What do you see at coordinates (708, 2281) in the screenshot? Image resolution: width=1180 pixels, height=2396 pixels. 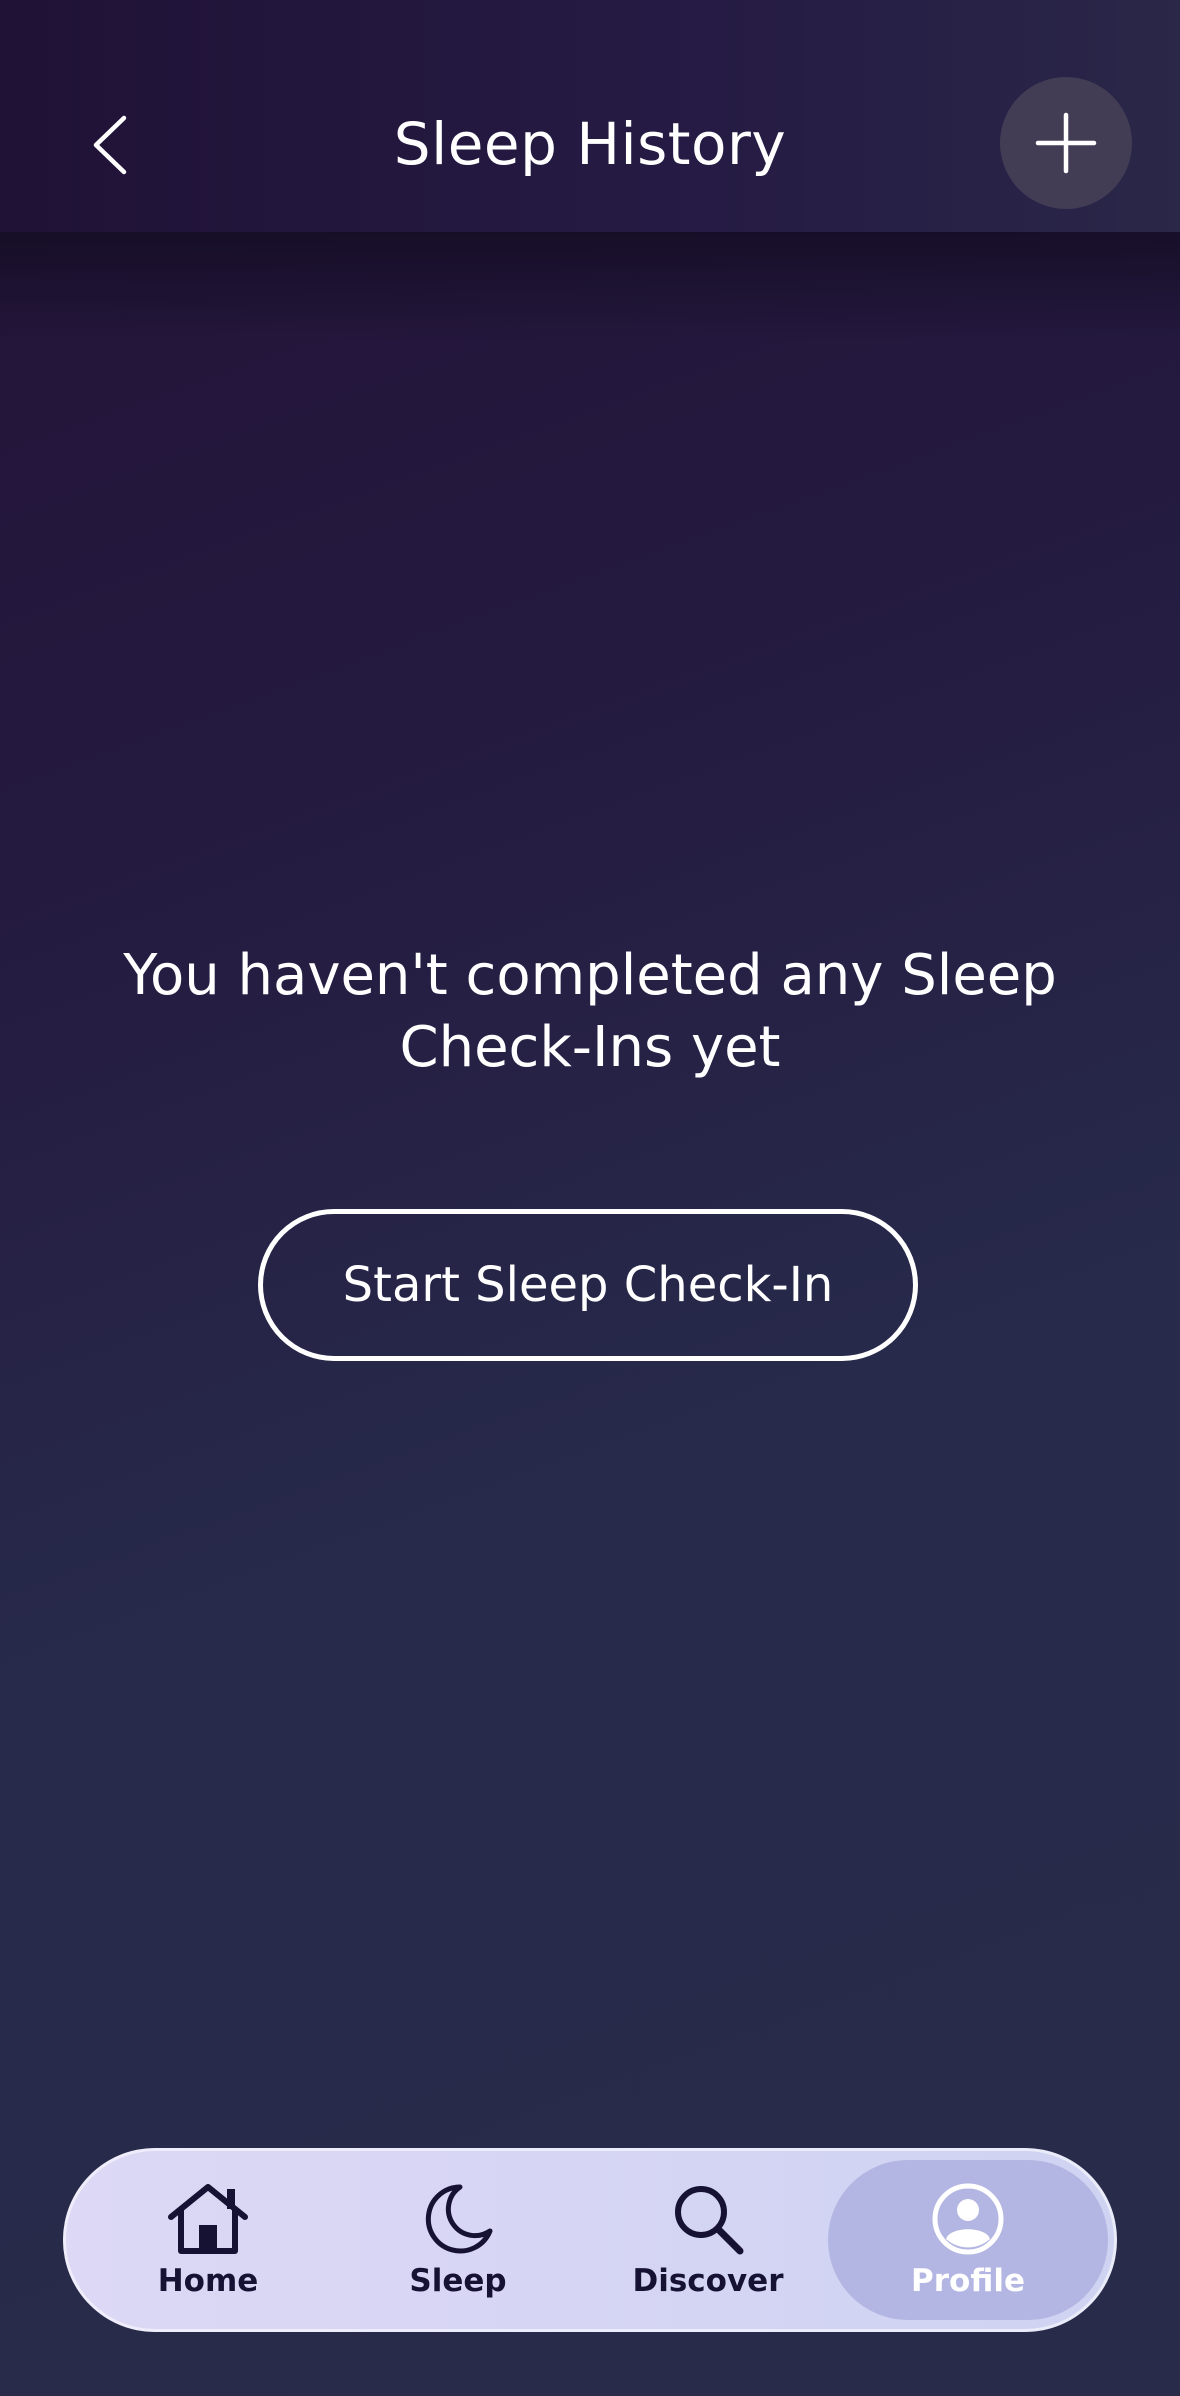 I see `nav-item-discover-label: Discover` at bounding box center [708, 2281].